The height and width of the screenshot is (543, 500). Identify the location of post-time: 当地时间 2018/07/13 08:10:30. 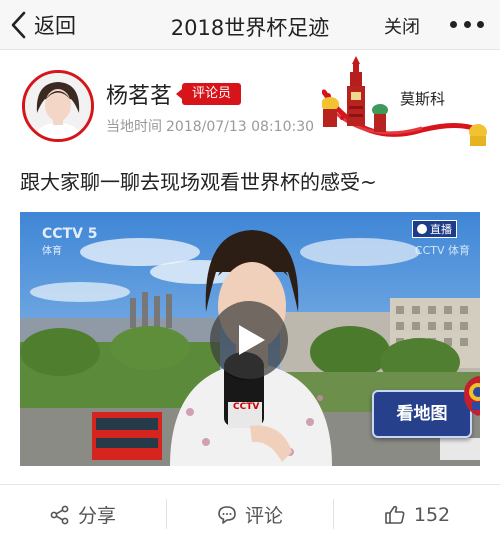
(210, 126).